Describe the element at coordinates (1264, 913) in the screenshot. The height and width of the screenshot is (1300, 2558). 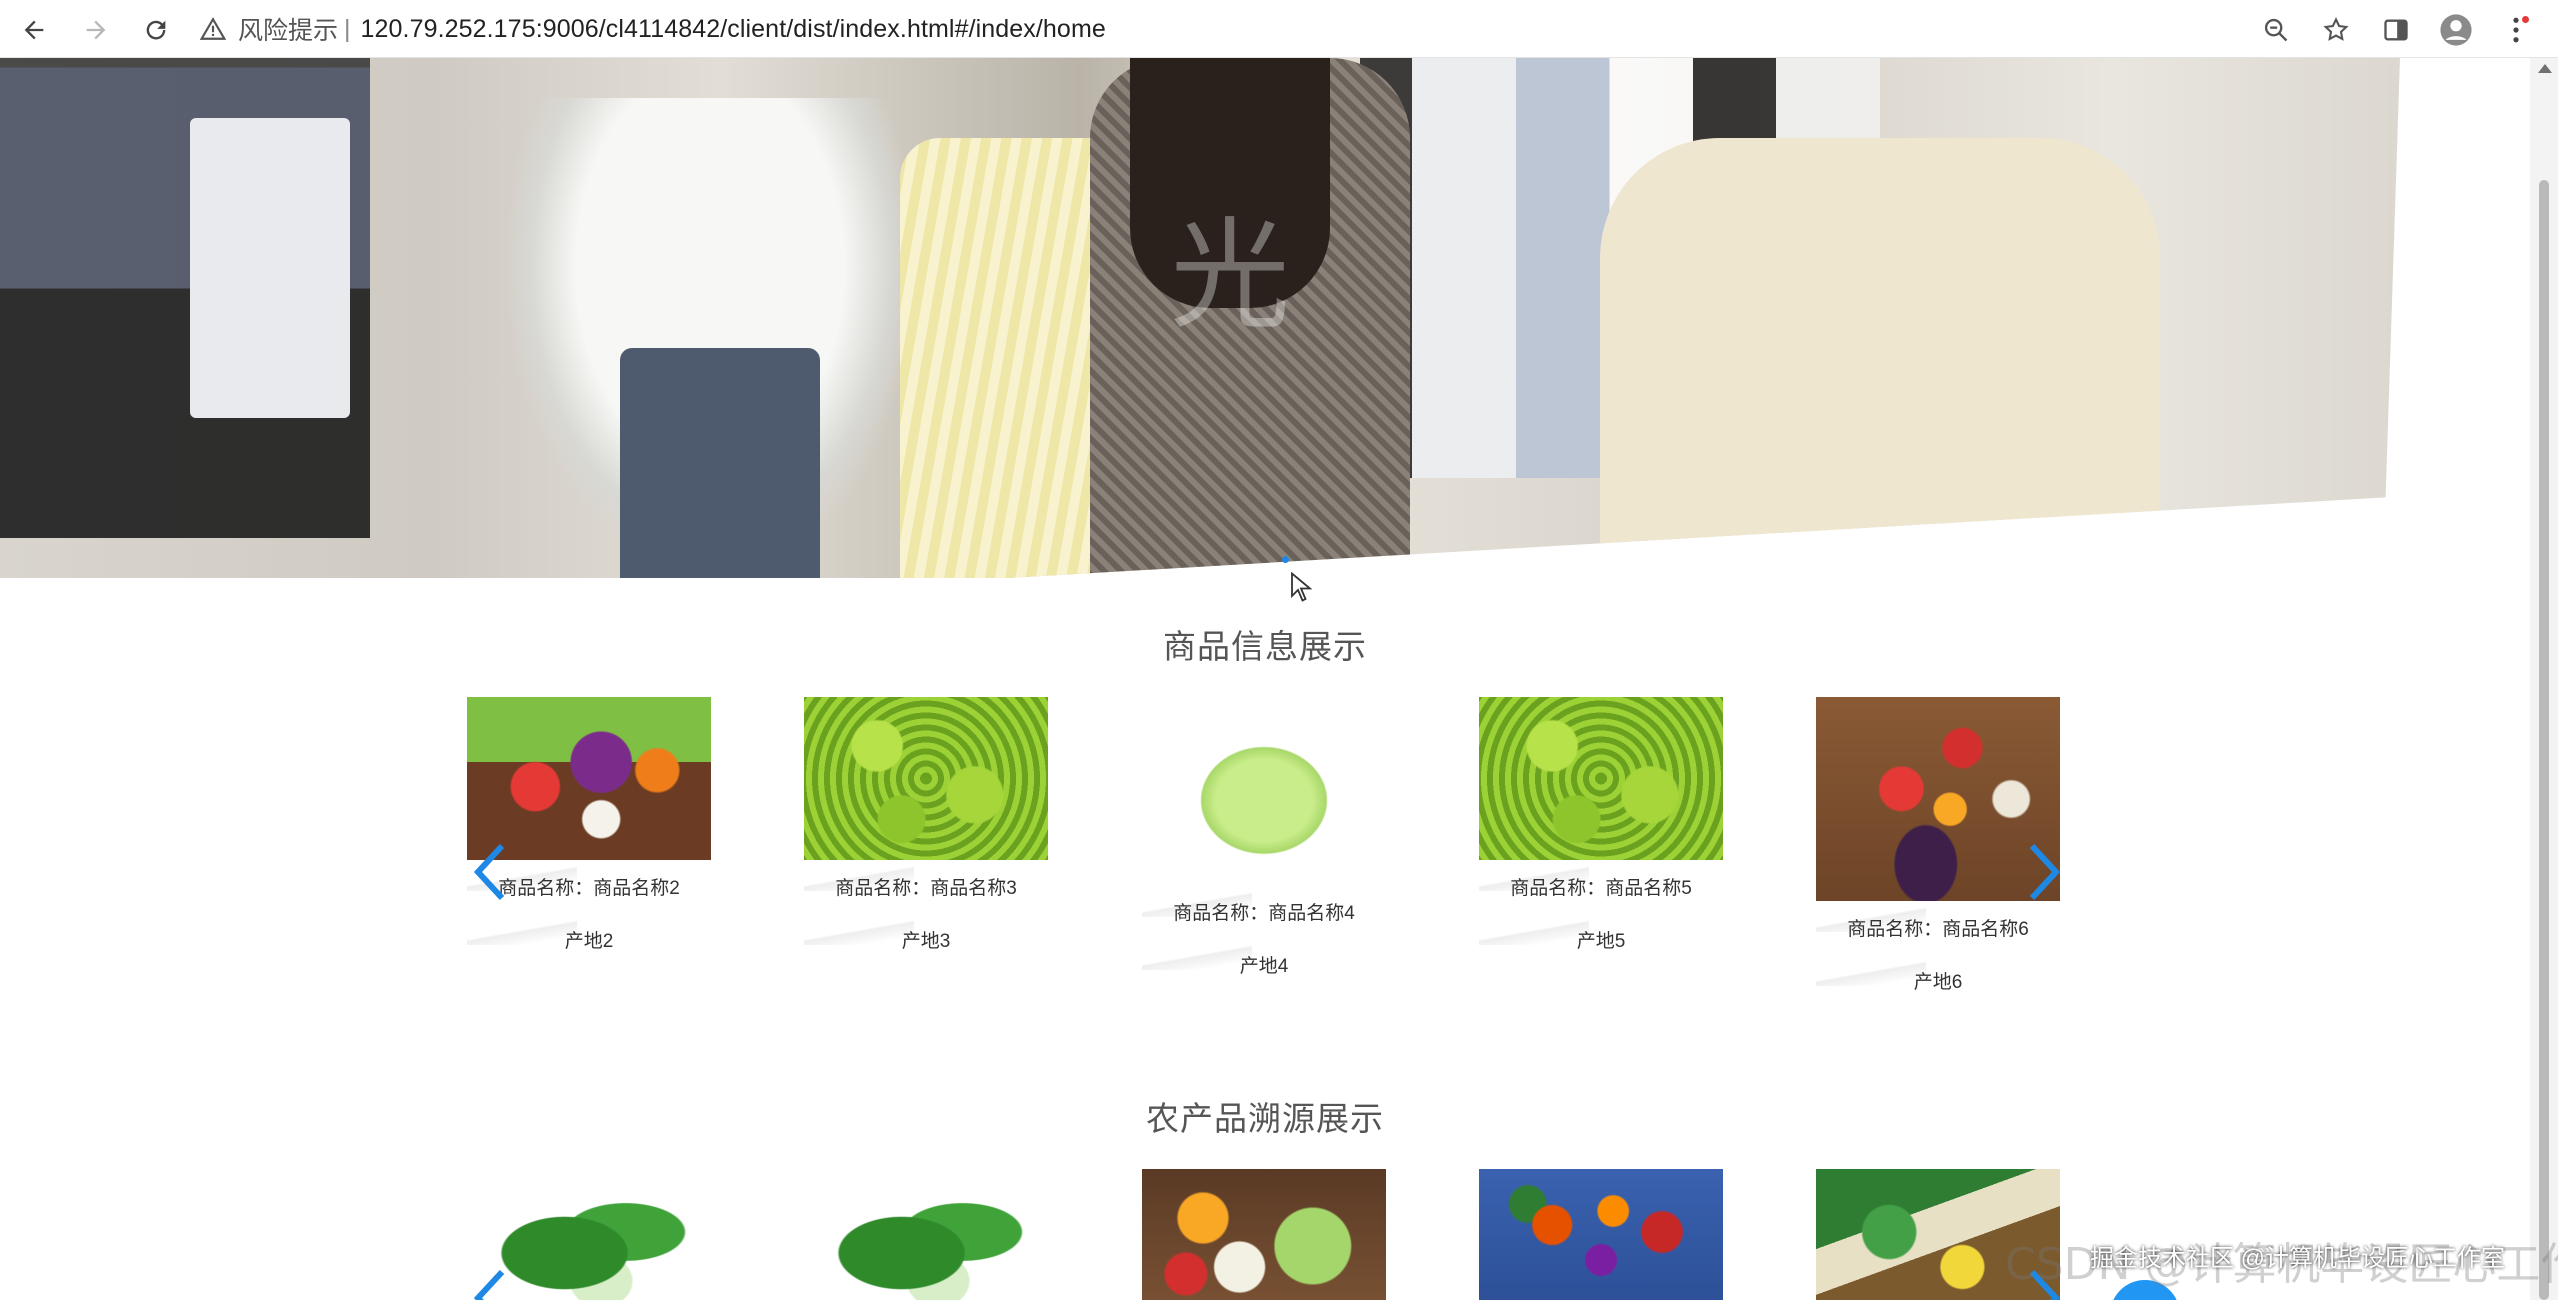
I see `product-name: 商品名称：商品名称4` at that location.